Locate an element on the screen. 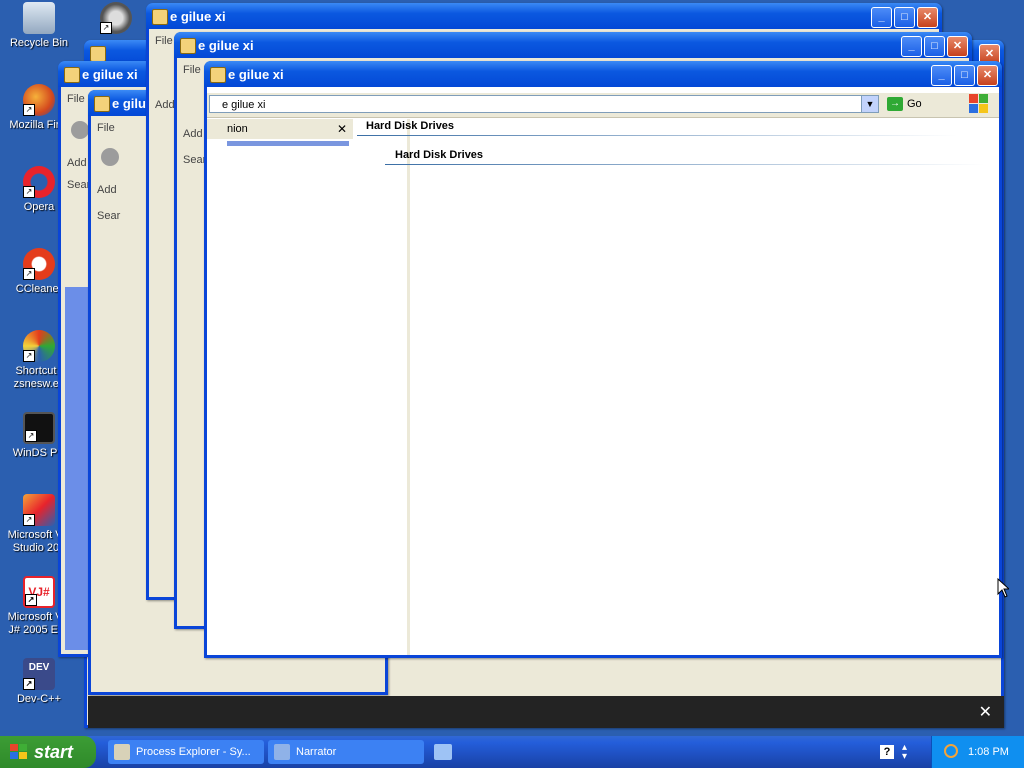 The image size is (1024, 768). desktop-icon-recycle-bin: Recycle Bin is located at coordinates (39, 26).